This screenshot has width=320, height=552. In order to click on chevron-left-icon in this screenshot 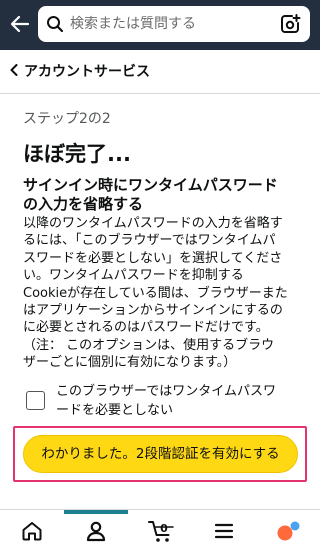, I will do `click(14, 72)`.